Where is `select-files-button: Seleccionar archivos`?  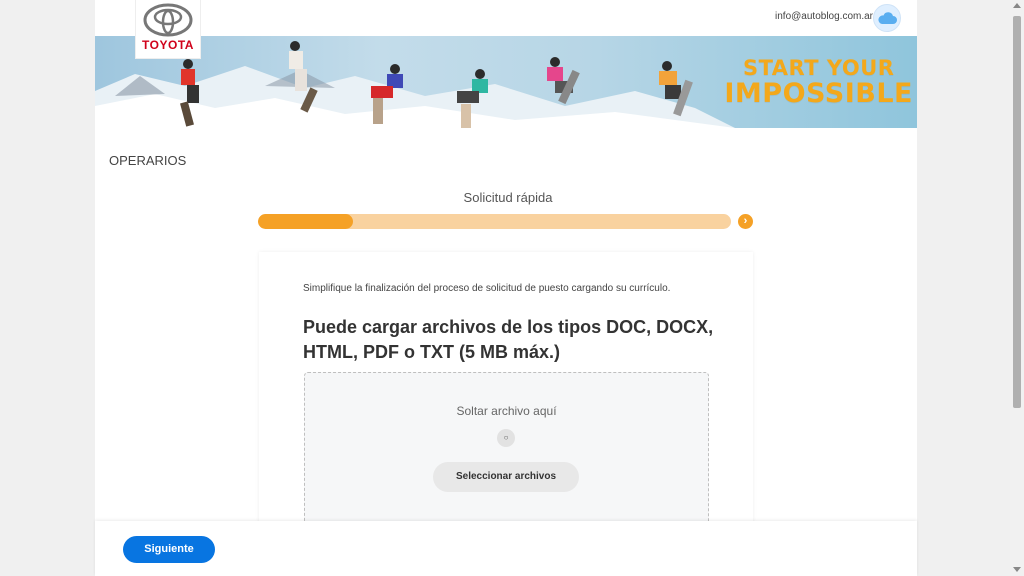
select-files-button: Seleccionar archivos is located at coordinates (506, 477).